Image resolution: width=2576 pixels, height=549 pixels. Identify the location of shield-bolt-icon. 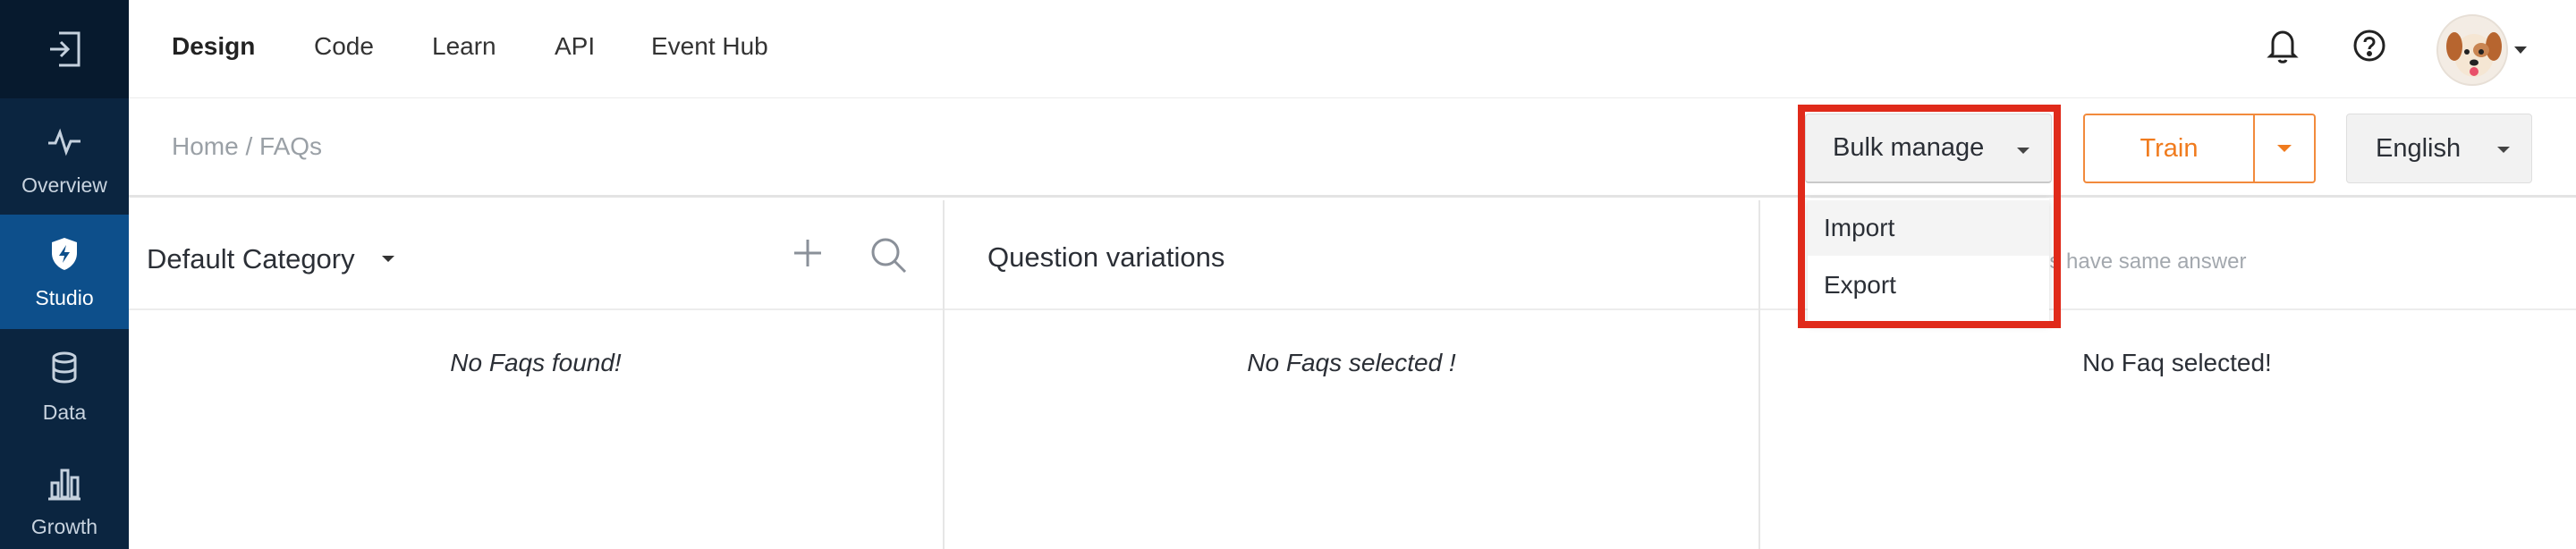
(64, 254).